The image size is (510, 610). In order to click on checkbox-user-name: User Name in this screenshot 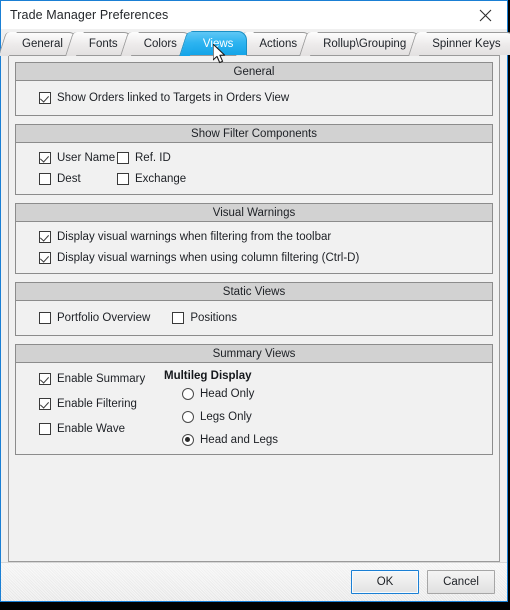, I will do `click(78, 158)`.